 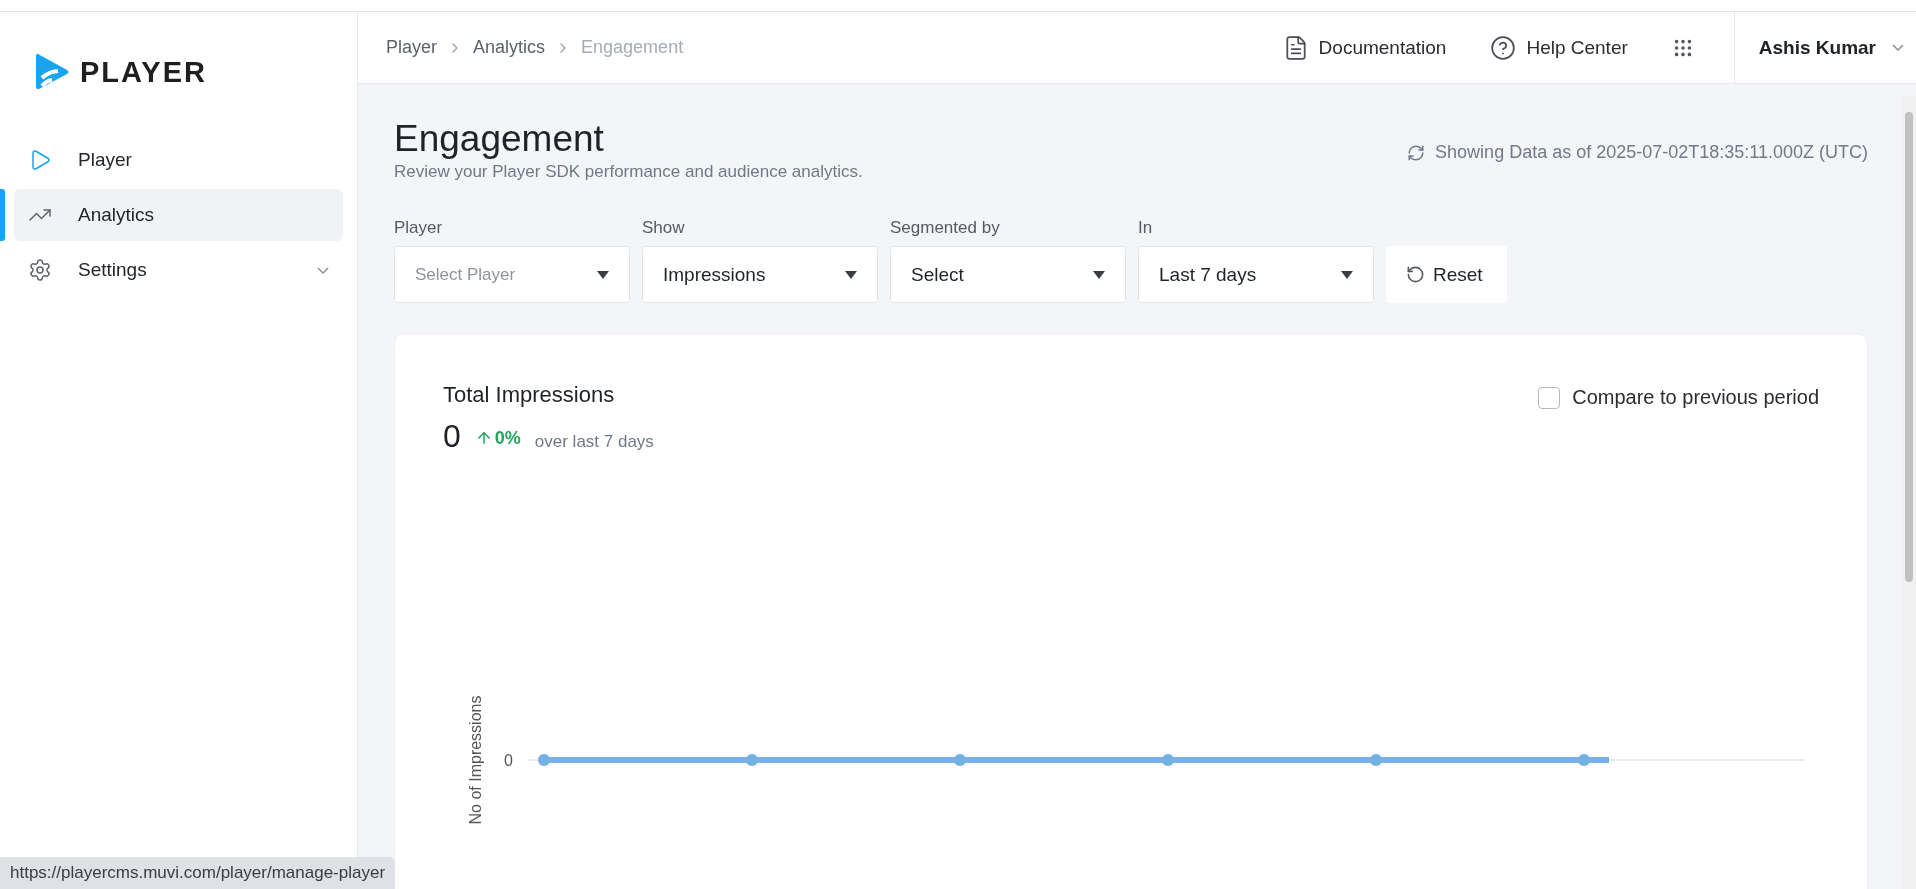 What do you see at coordinates (509, 47) in the screenshot?
I see `breadcrumb-link: Analytics` at bounding box center [509, 47].